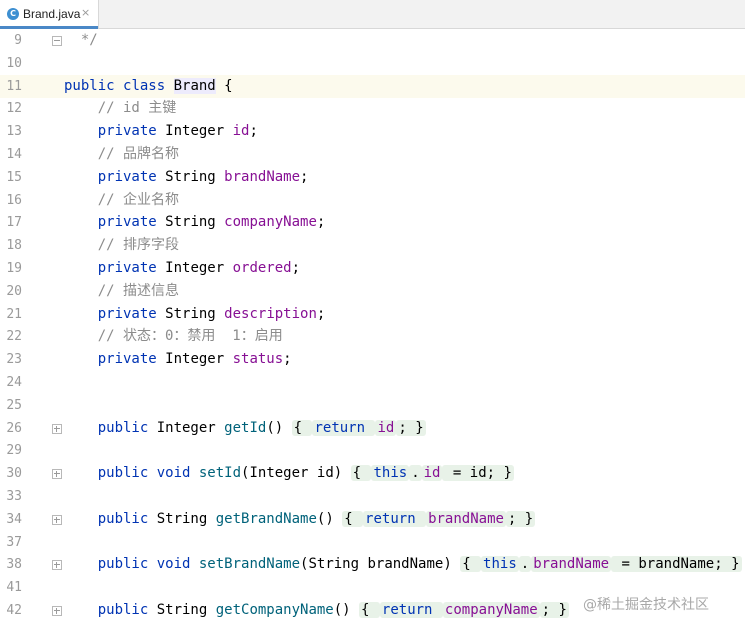 This screenshot has width=745, height=633. Describe the element at coordinates (14, 268) in the screenshot. I see `line-number: 19` at that location.